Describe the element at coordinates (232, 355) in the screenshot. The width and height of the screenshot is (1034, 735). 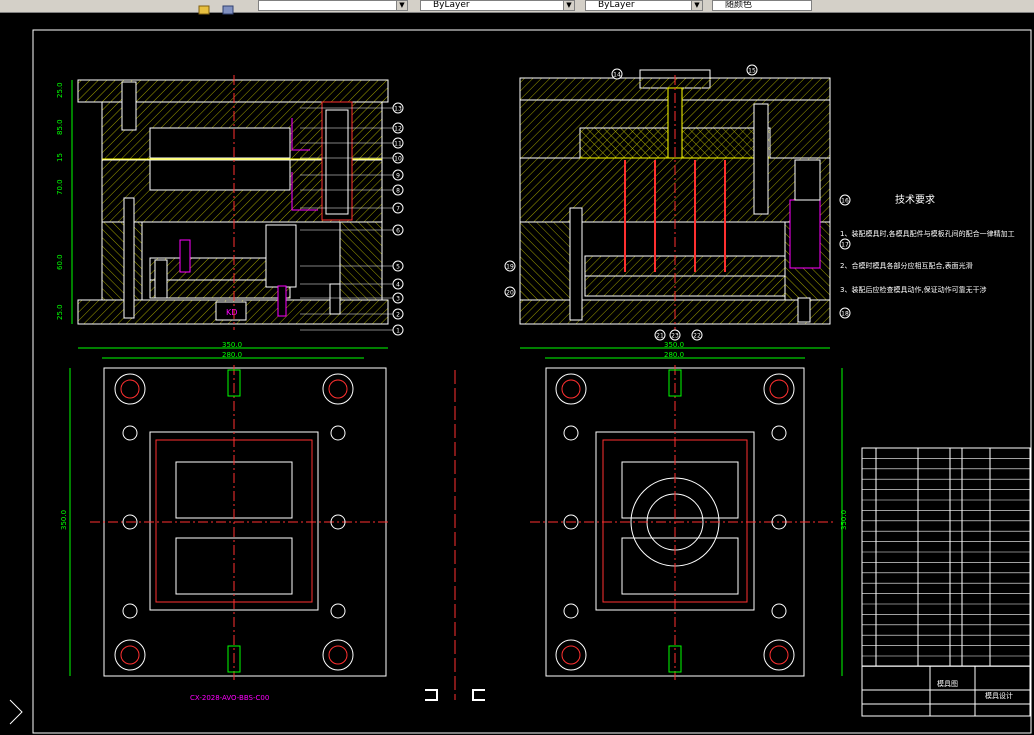
I see `left-inner-dim: 280.0` at that location.